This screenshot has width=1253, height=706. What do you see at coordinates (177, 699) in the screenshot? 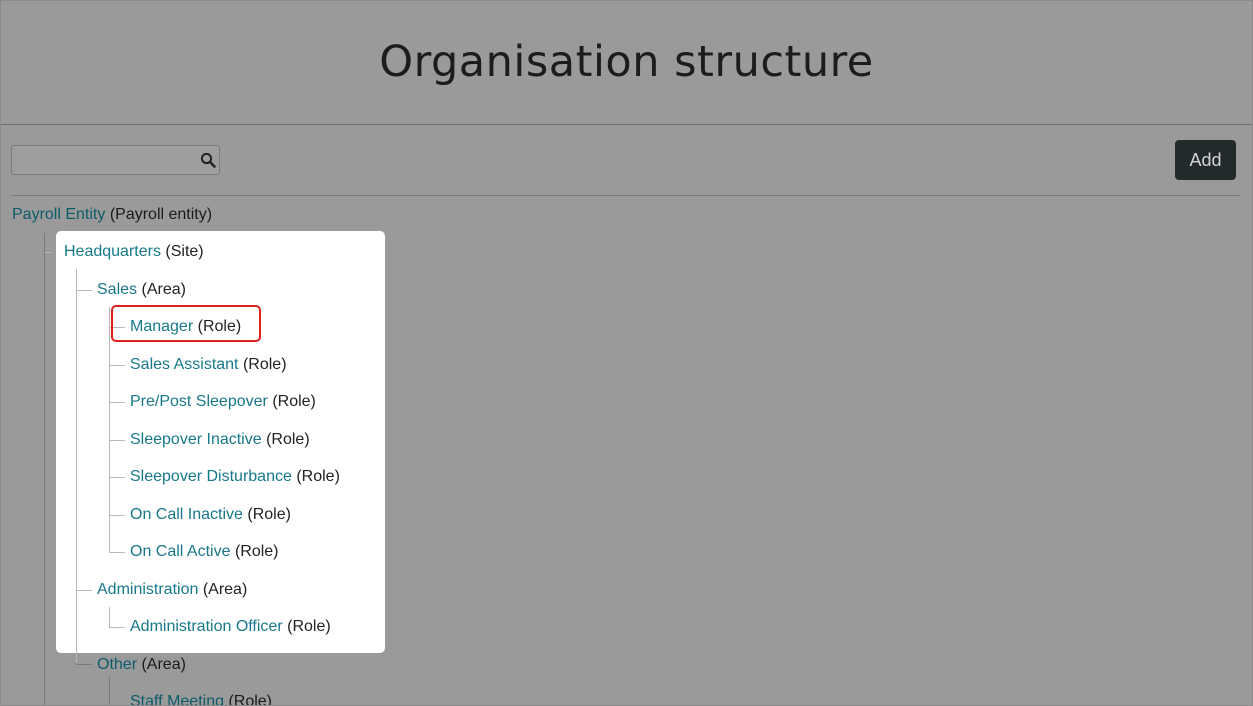
I see `tree-node-link-staff-meeting: Staff Meeting` at bounding box center [177, 699].